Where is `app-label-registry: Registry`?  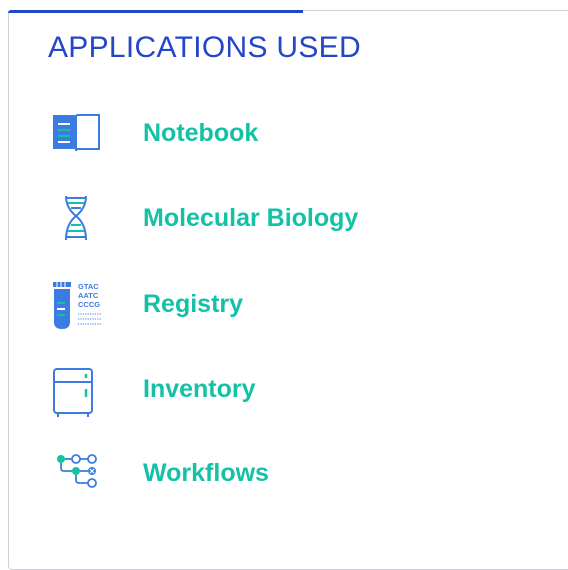
app-label-registry: Registry is located at coordinates (193, 304).